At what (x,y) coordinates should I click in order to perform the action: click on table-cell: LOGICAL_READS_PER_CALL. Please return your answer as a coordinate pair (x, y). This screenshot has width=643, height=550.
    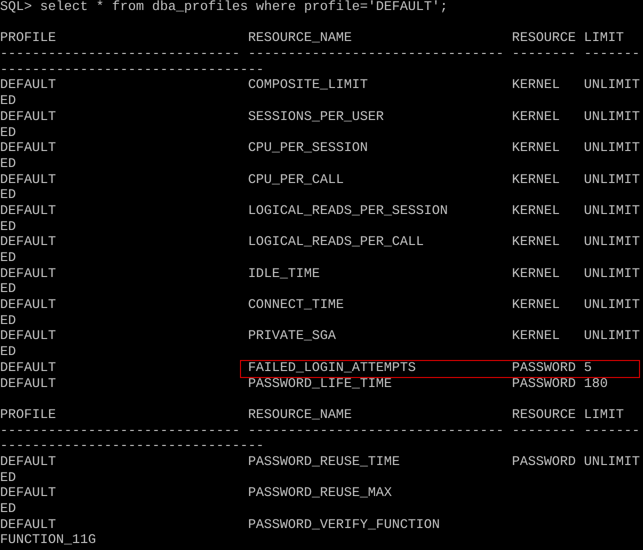
    Looking at the image, I should click on (336, 242).